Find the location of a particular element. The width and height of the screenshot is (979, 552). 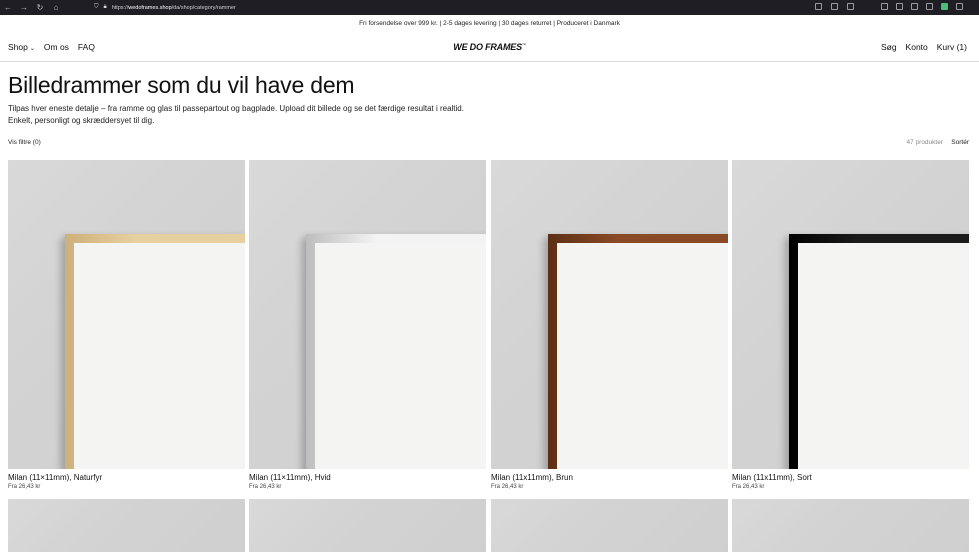

product-card: Milan (11x11mm), Sort Fra 26,43 kr is located at coordinates (850, 325).